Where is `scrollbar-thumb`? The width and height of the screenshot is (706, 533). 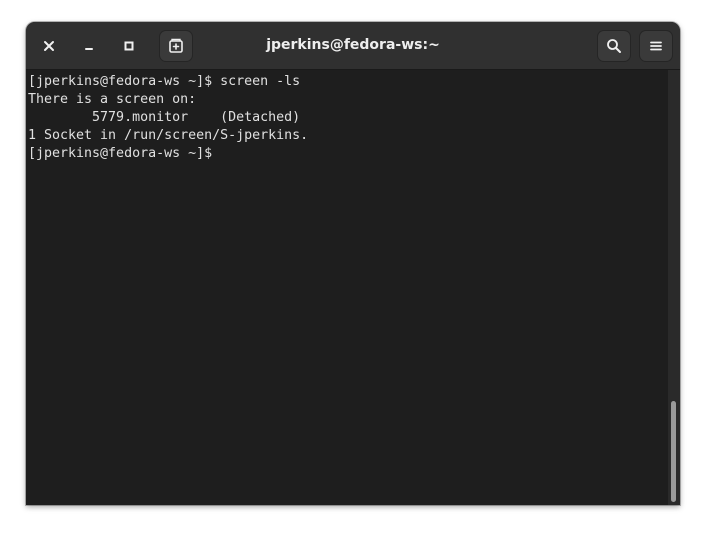 scrollbar-thumb is located at coordinates (673, 451).